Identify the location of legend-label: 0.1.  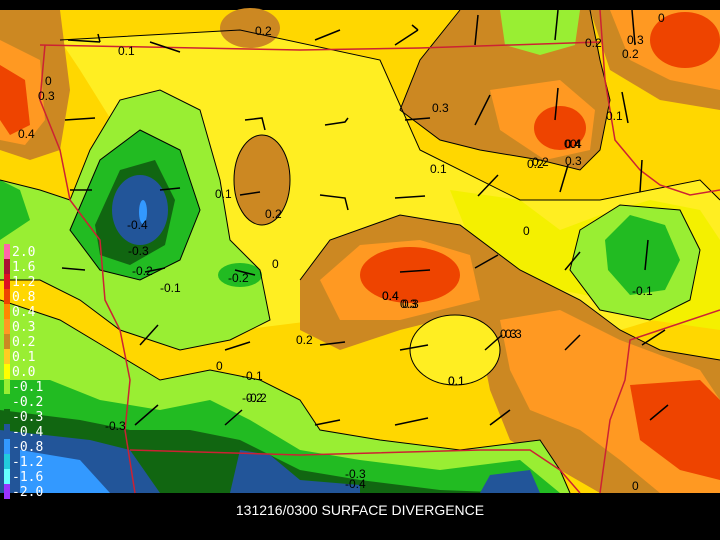
(23, 357).